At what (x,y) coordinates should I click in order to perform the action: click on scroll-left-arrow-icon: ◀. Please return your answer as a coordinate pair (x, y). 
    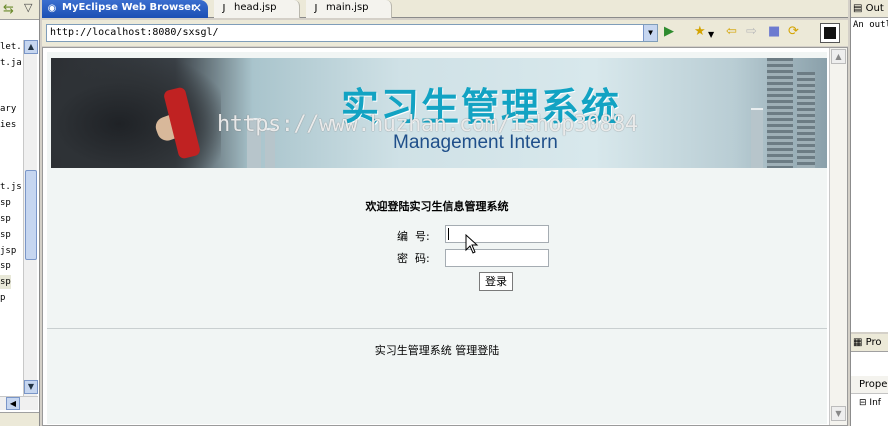
    Looking at the image, I should click on (13, 403).